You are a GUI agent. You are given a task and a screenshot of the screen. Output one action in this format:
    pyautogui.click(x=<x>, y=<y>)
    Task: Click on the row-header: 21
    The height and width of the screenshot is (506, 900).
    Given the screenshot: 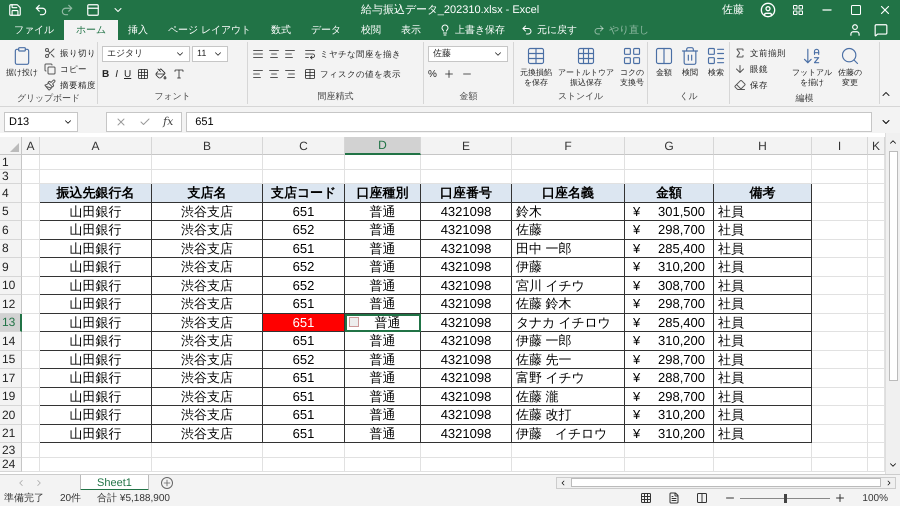 What is the action you would take?
    pyautogui.click(x=11, y=433)
    